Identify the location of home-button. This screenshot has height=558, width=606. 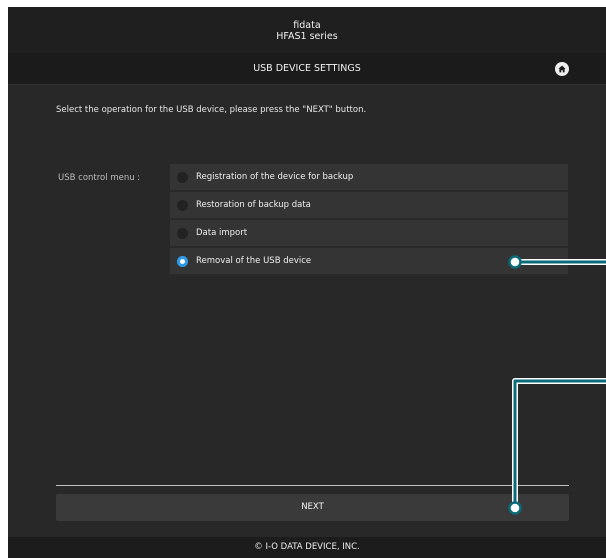
(562, 69).